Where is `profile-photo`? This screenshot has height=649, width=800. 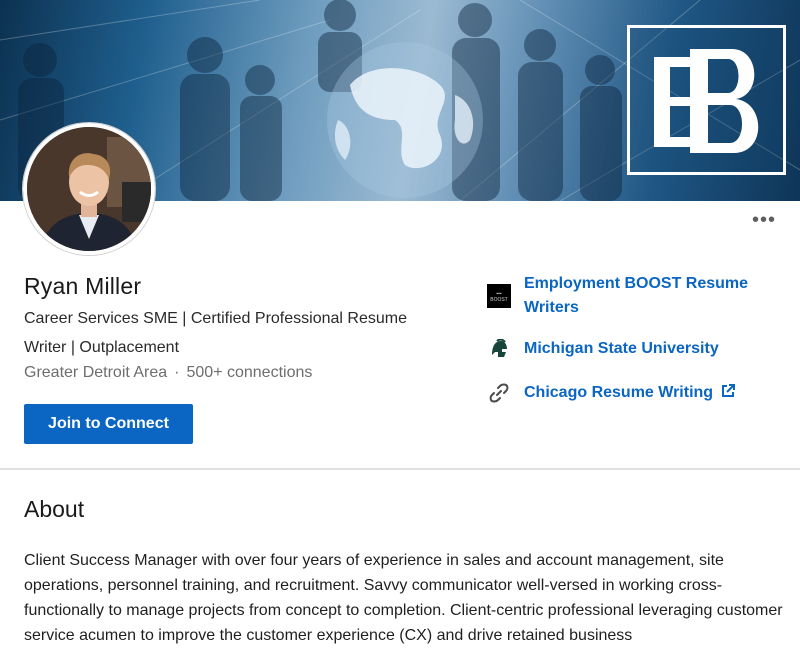 profile-photo is located at coordinates (89, 189).